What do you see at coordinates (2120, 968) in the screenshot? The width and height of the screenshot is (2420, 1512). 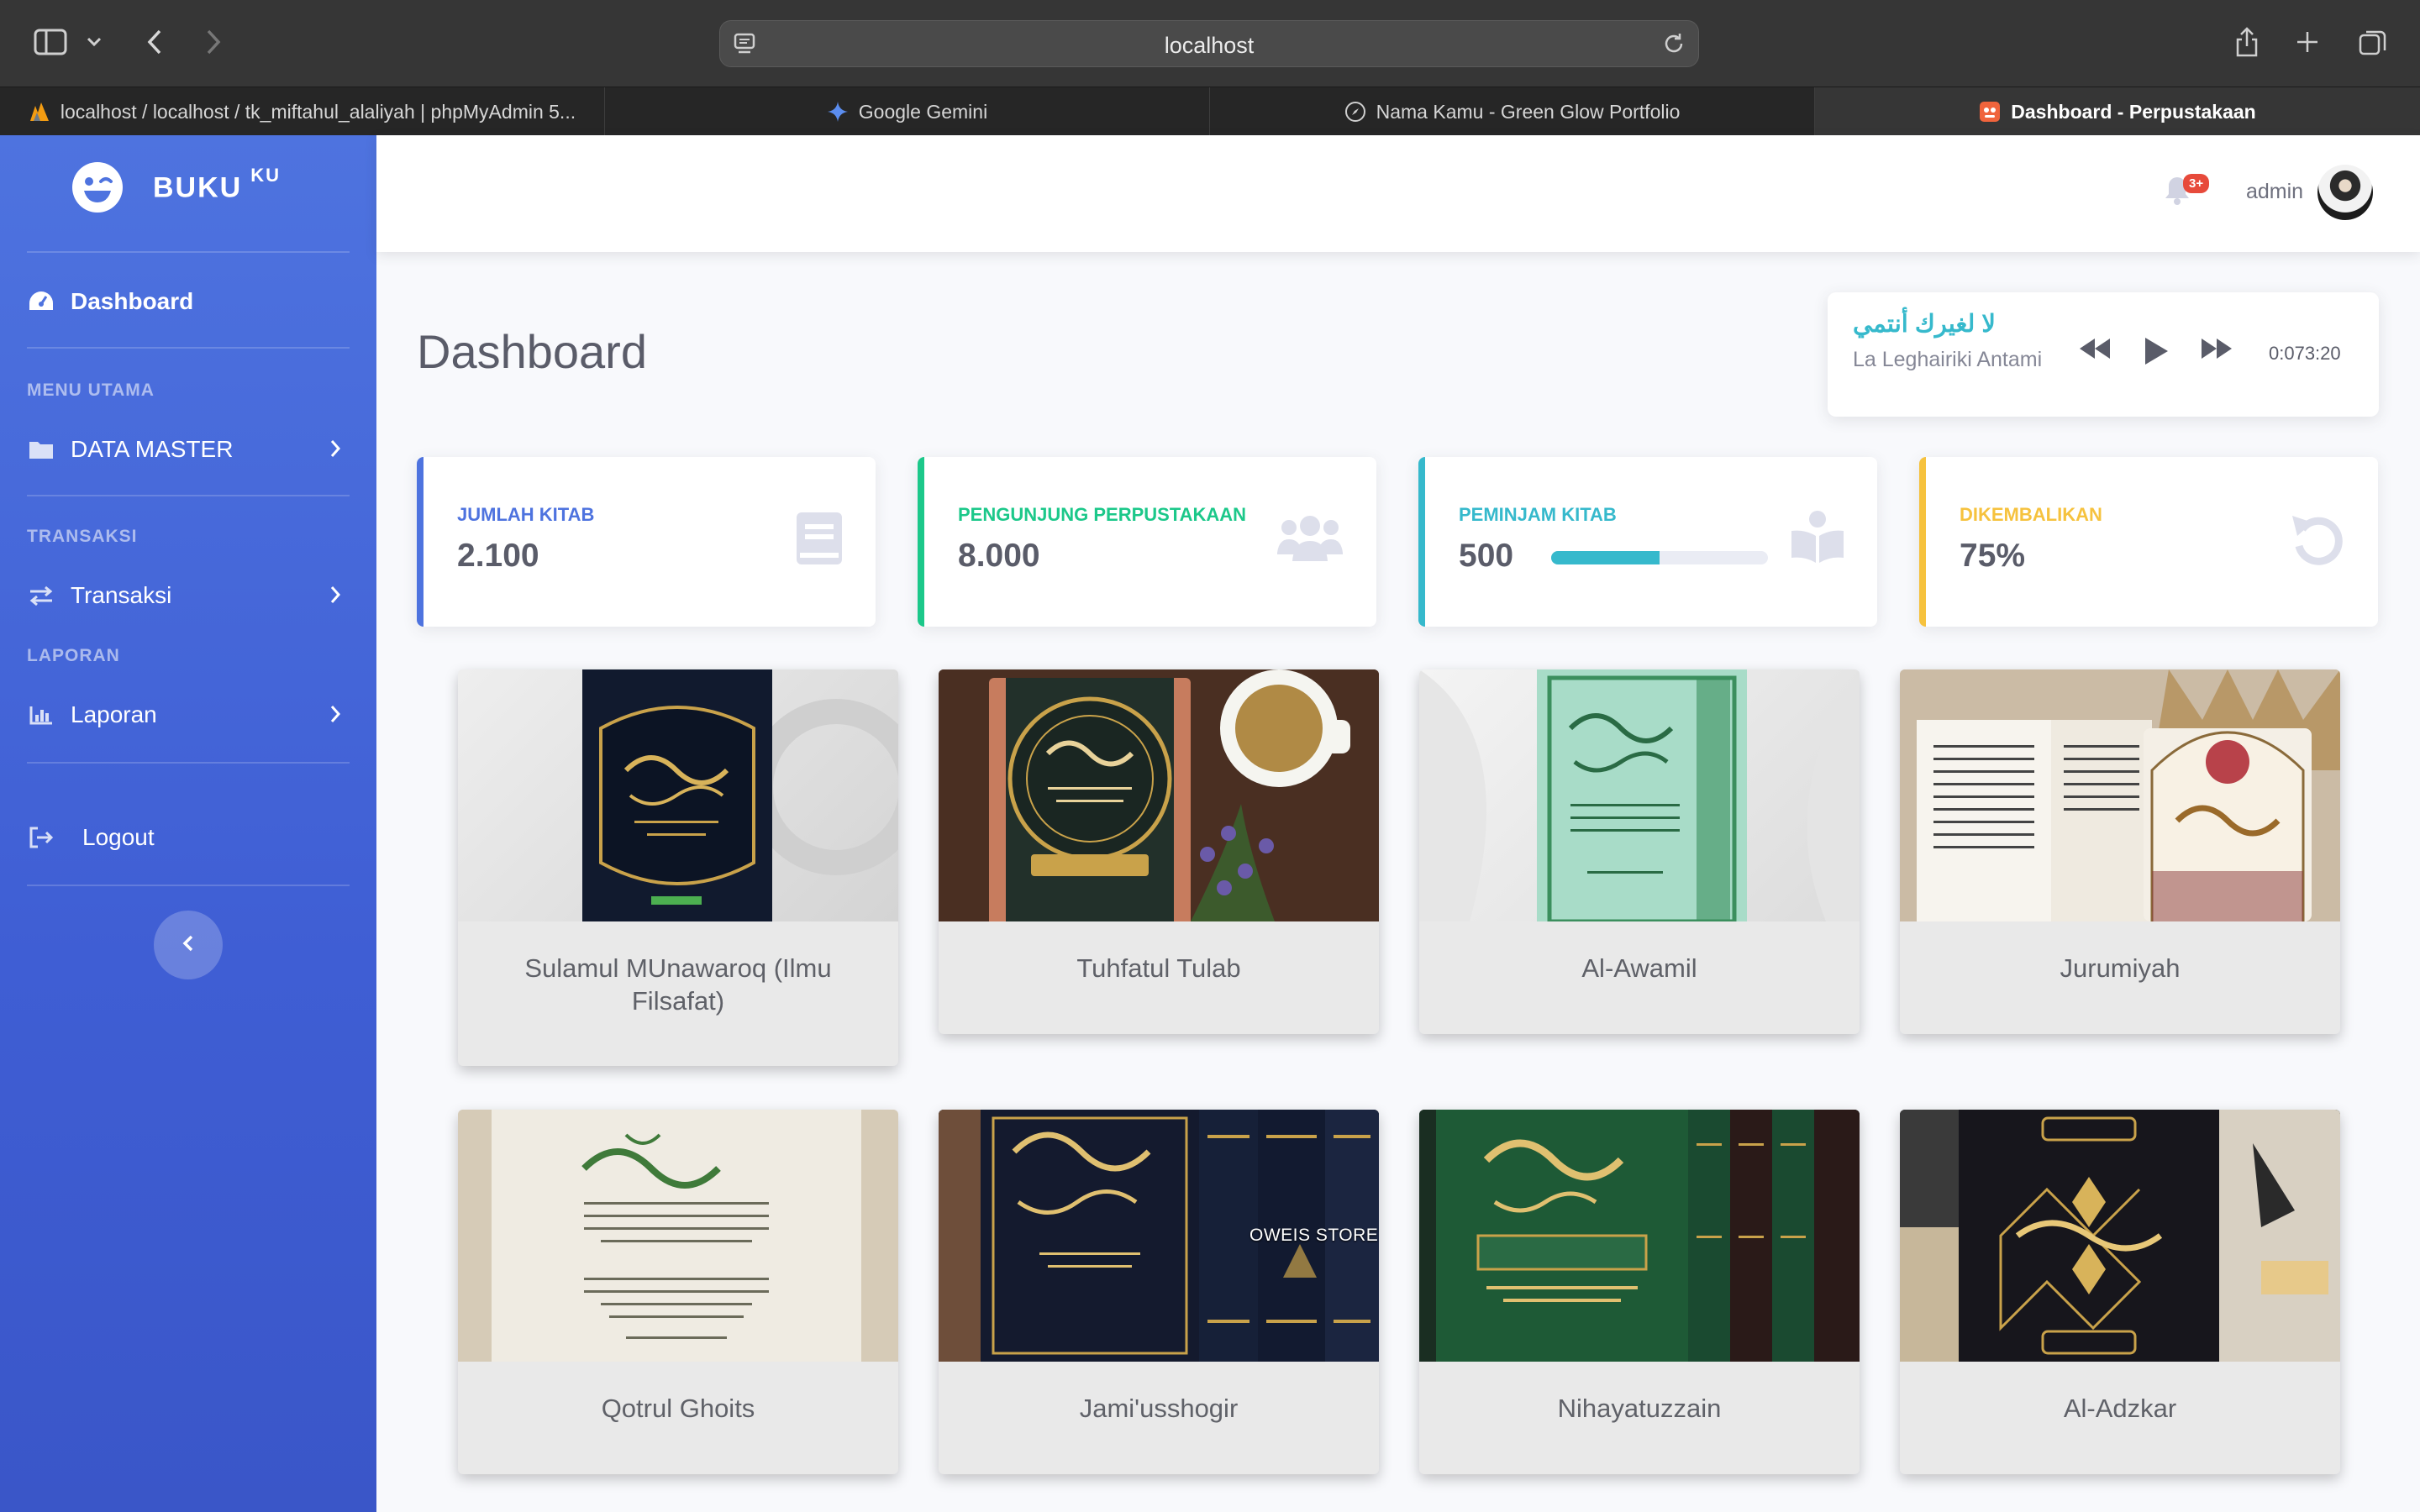 I see `book-title: Jurumiyah` at bounding box center [2120, 968].